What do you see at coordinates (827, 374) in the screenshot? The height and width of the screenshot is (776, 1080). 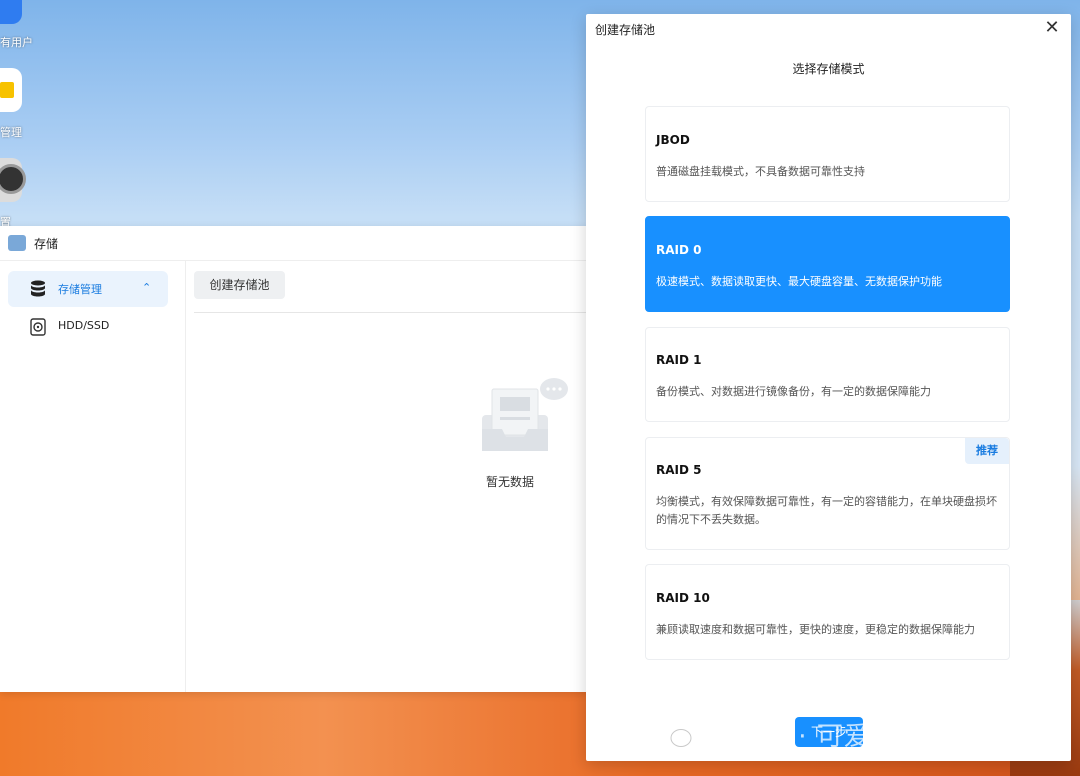 I see `option-card-raid1: RAID 1 备份模式、对数据进行镜像备份，有一定的数据保障能力` at bounding box center [827, 374].